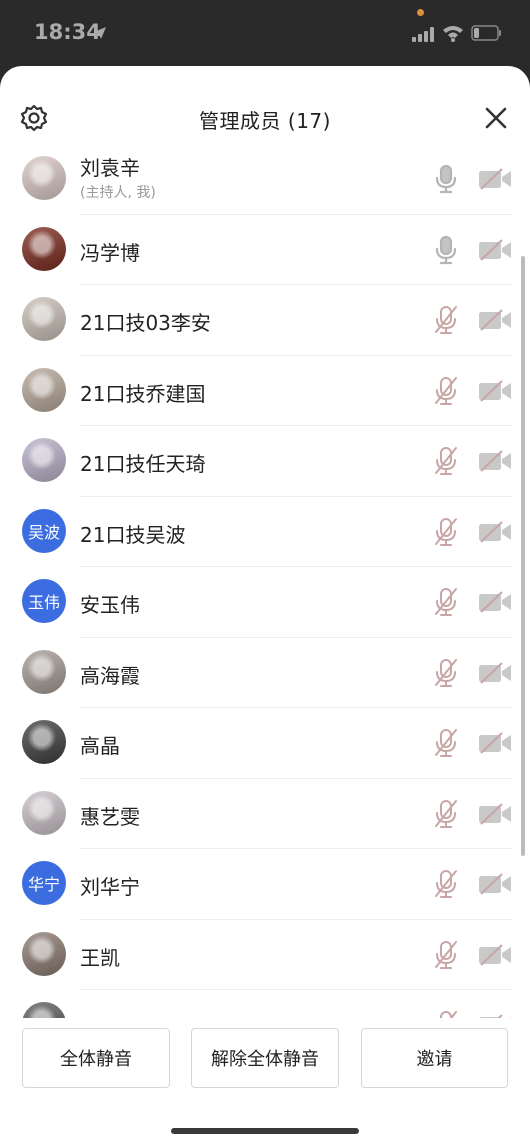 This screenshot has height=1146, width=530. What do you see at coordinates (453, 34) in the screenshot?
I see `wifi-icon` at bounding box center [453, 34].